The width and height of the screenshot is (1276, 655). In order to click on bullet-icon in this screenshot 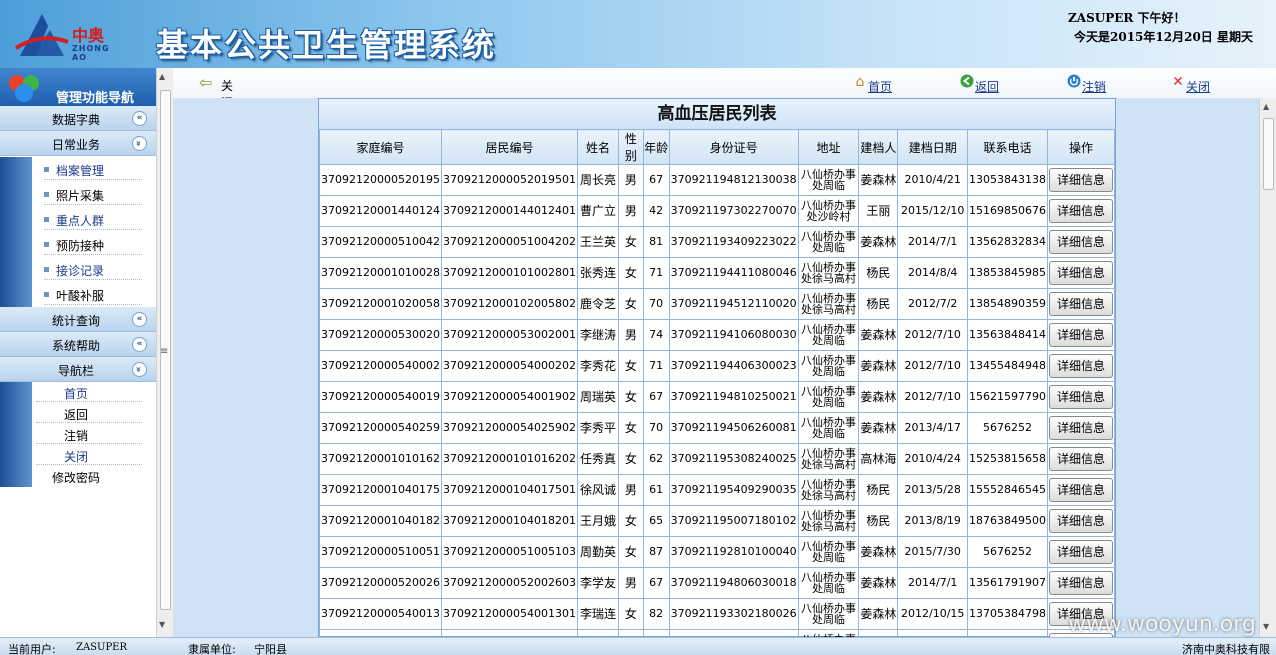, I will do `click(46, 294)`.